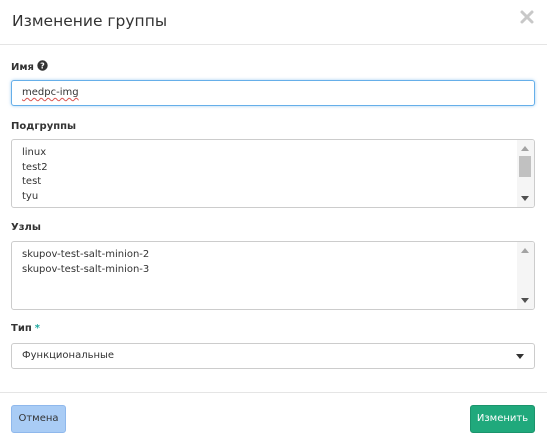 This screenshot has height=445, width=547. Describe the element at coordinates (37, 328) in the screenshot. I see `required-marker: *` at that location.